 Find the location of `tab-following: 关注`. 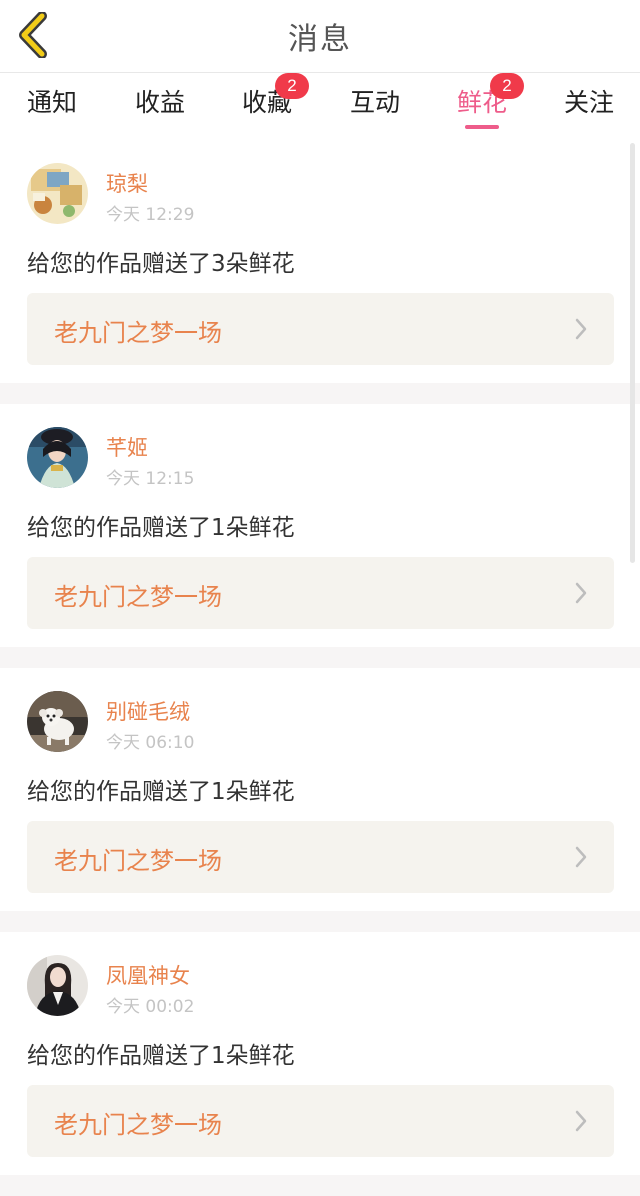

tab-following: 关注 is located at coordinates (589, 101).